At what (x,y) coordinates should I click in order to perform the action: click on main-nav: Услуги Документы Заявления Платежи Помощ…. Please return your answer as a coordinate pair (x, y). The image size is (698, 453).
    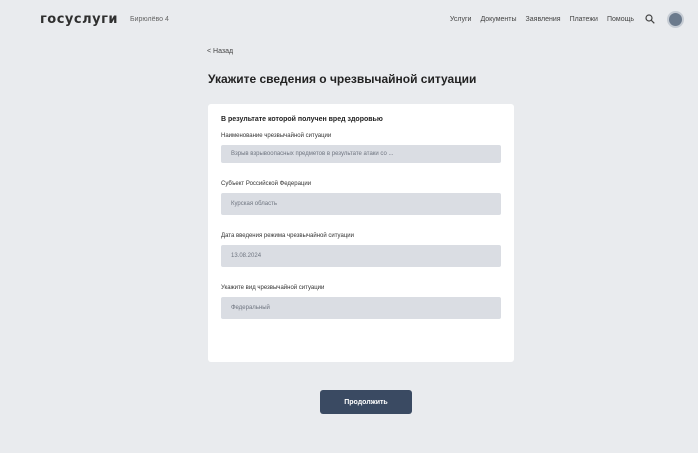
    Looking at the image, I should click on (567, 19).